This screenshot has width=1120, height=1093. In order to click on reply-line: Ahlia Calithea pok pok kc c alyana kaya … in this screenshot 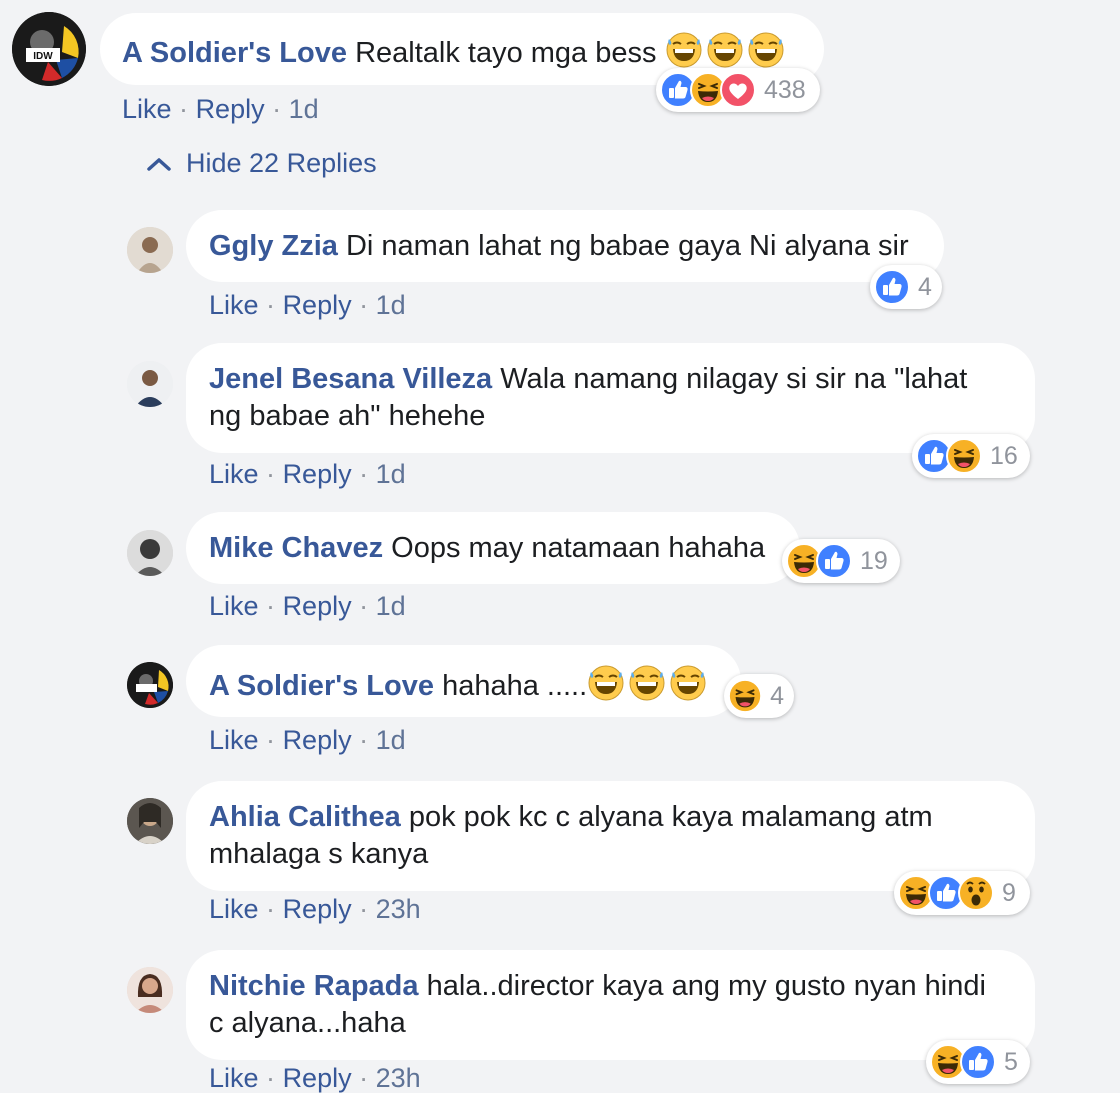, I will do `click(622, 817)`.